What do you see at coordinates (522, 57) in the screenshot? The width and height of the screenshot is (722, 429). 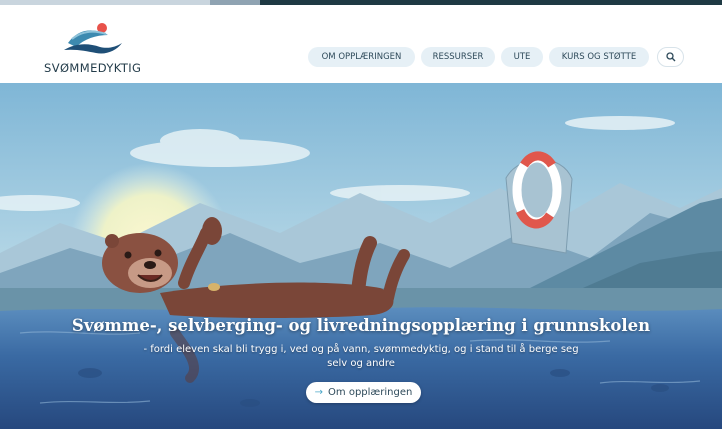 I see `nav-item-ute: UTE` at bounding box center [522, 57].